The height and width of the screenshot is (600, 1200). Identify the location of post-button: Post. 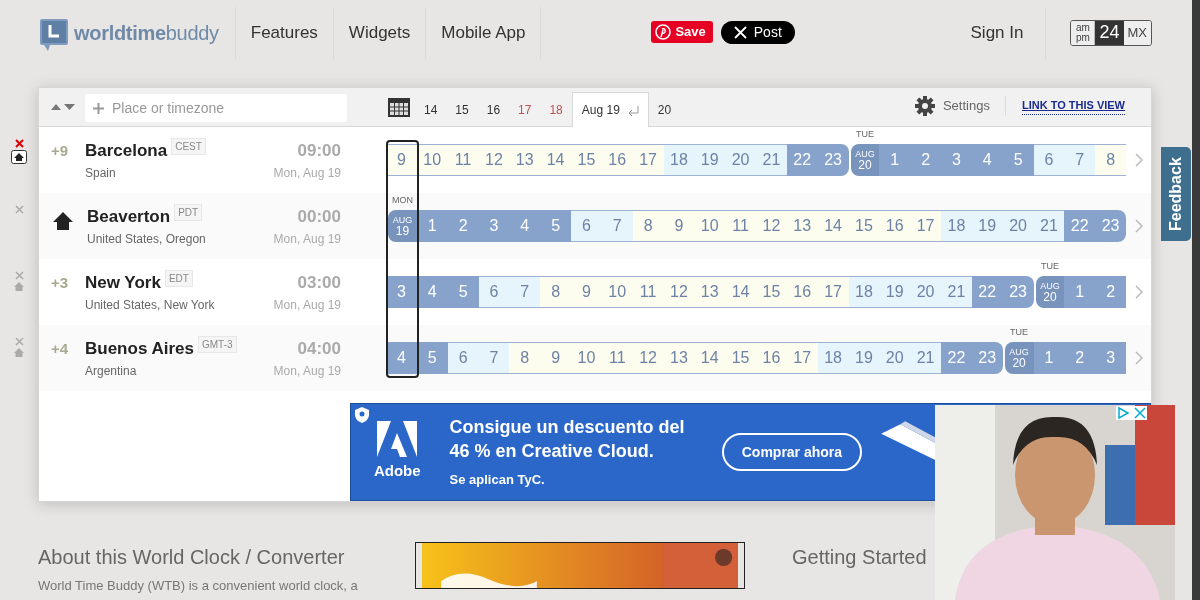
(757, 32).